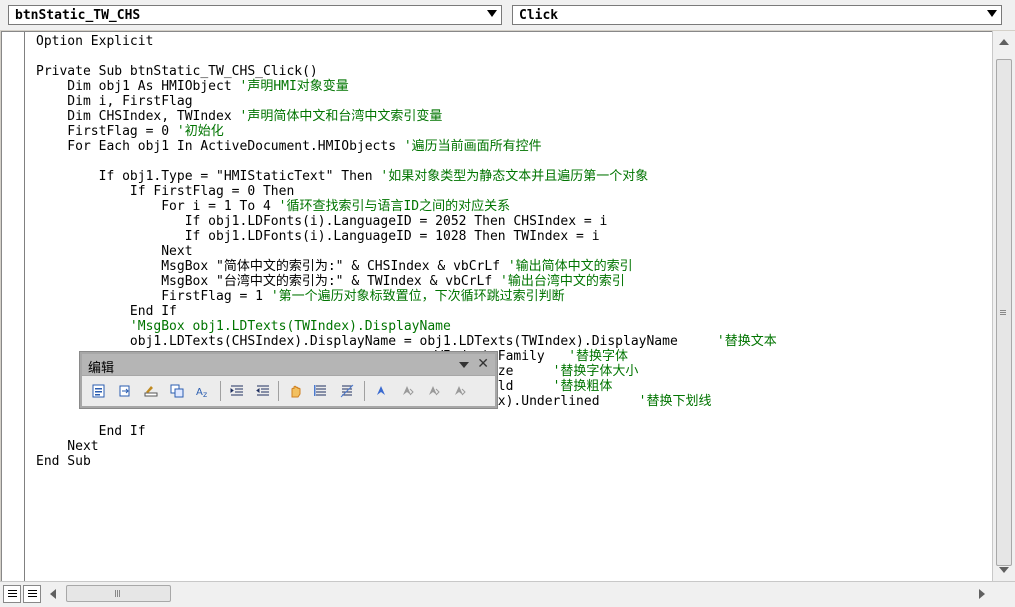  Describe the element at coordinates (507, 15) in the screenshot. I see `code-window-header: btnStatic_TW_CHS Click` at that location.